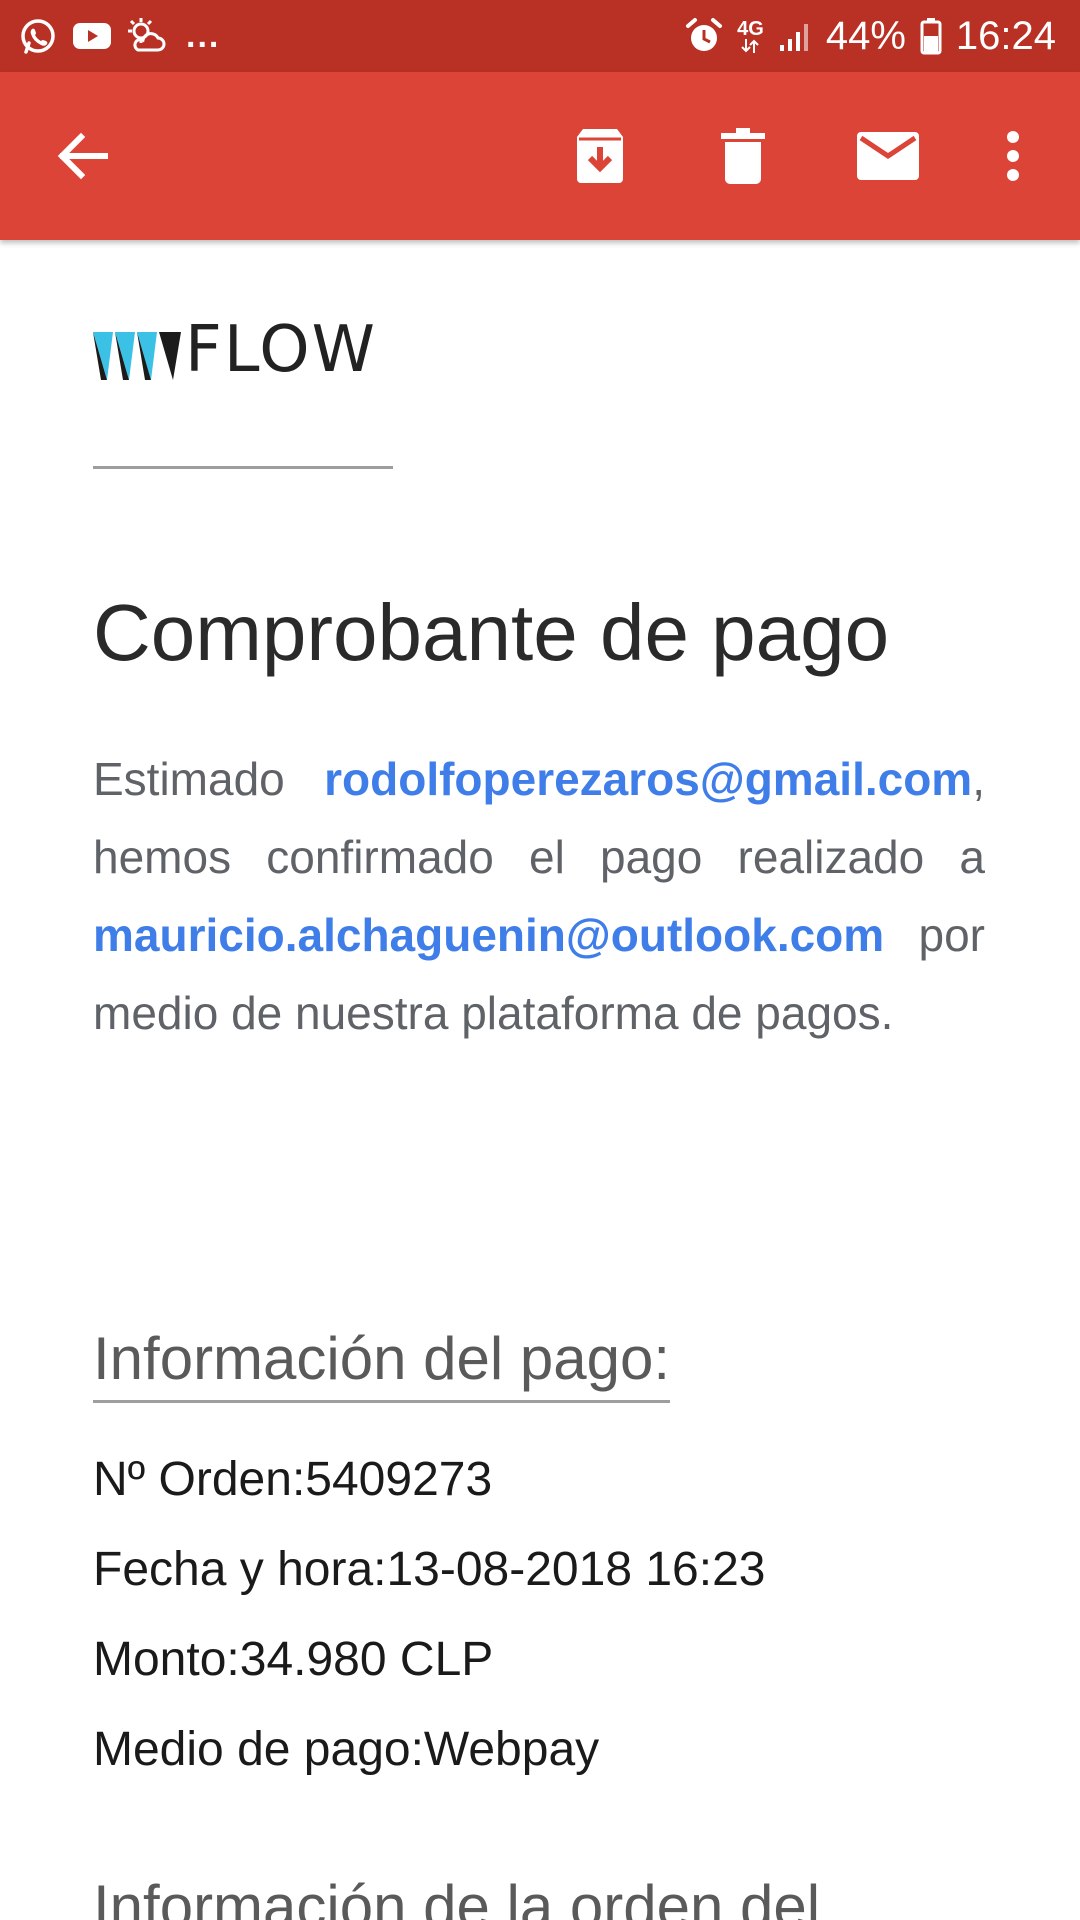 This screenshot has height=1920, width=1080. What do you see at coordinates (366, 1659) in the screenshot?
I see `info-value: 34.980 CLP` at bounding box center [366, 1659].